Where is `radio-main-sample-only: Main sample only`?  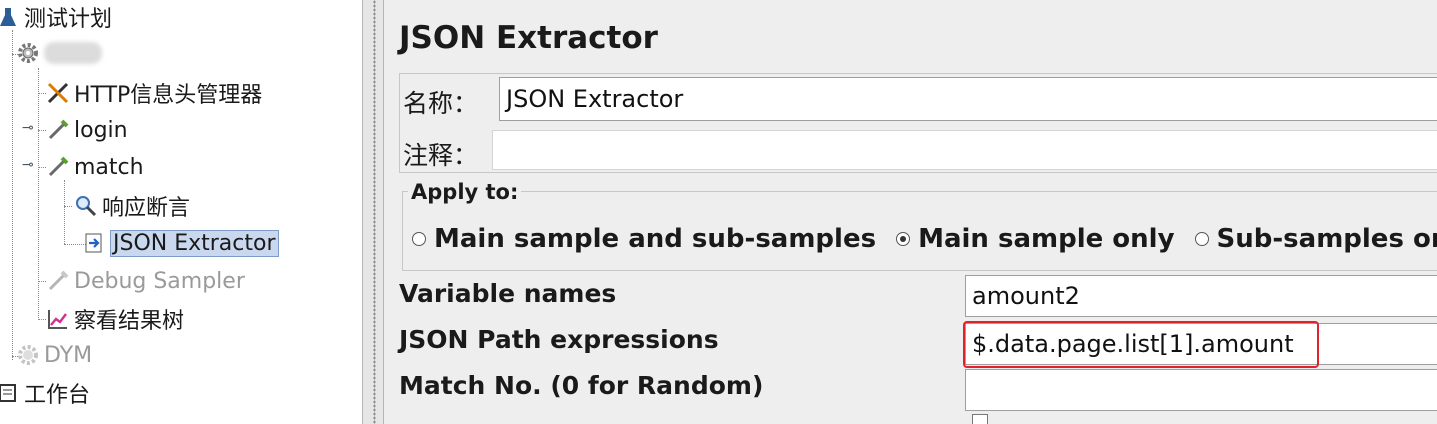
radio-main-sample-only: Main sample only is located at coordinates (1035, 239).